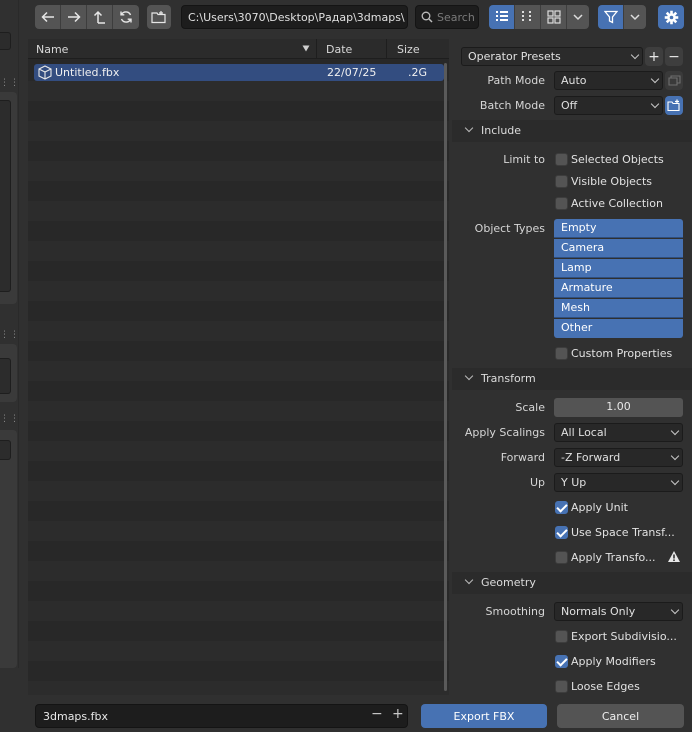 The height and width of the screenshot is (732, 692). Describe the element at coordinates (418, 72) in the screenshot. I see `file-size: .2G` at that location.